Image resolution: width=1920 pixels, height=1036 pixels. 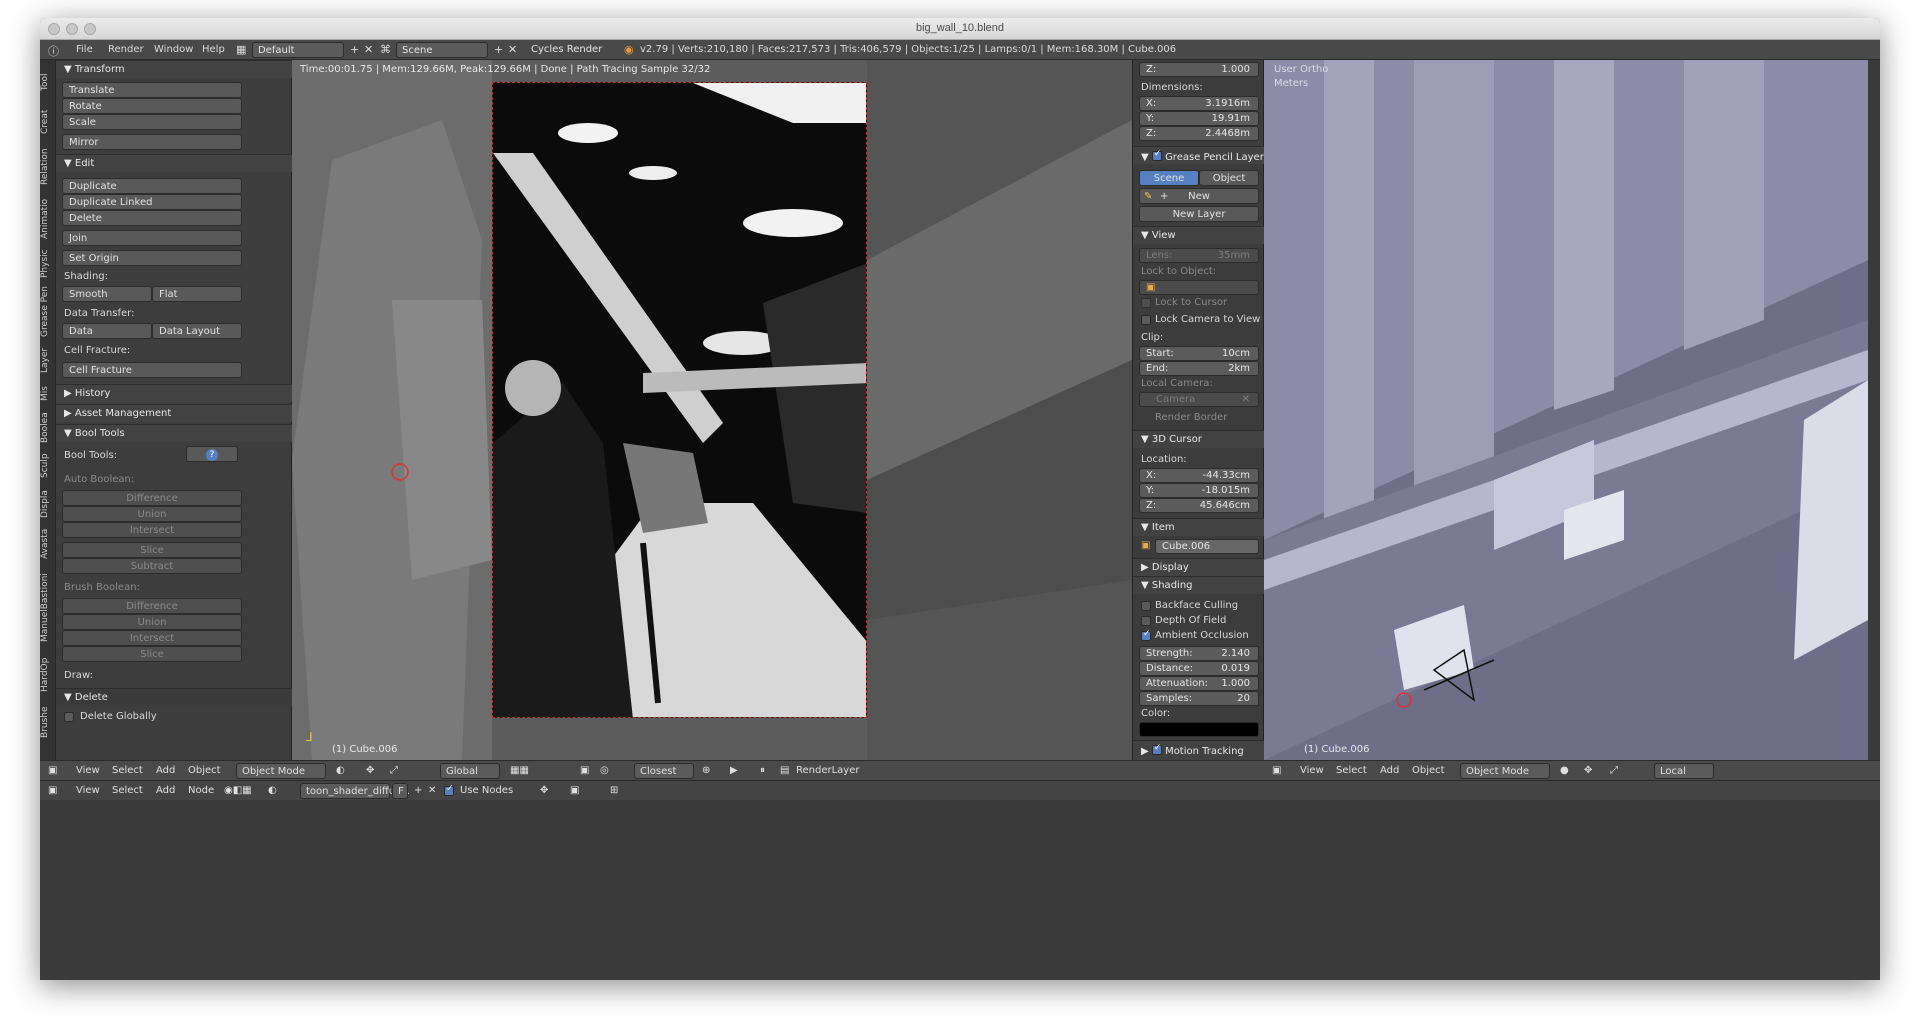 What do you see at coordinates (762, 770) in the screenshot?
I see `pause-icon: ⏸` at bounding box center [762, 770].